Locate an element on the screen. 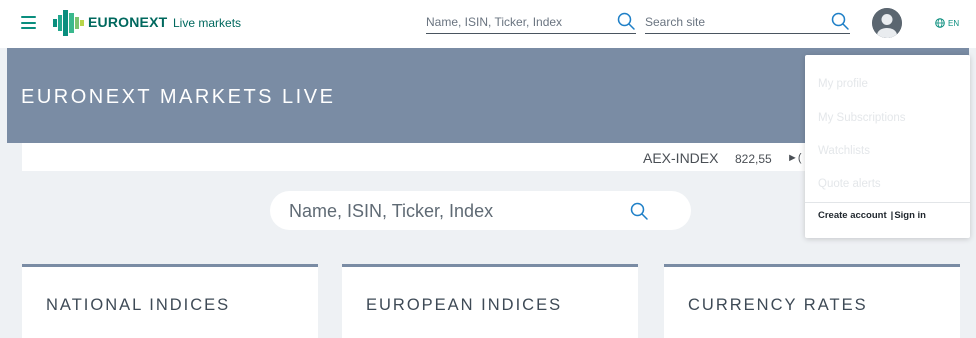 The image size is (976, 338). language-selector: EN is located at coordinates (947, 23).